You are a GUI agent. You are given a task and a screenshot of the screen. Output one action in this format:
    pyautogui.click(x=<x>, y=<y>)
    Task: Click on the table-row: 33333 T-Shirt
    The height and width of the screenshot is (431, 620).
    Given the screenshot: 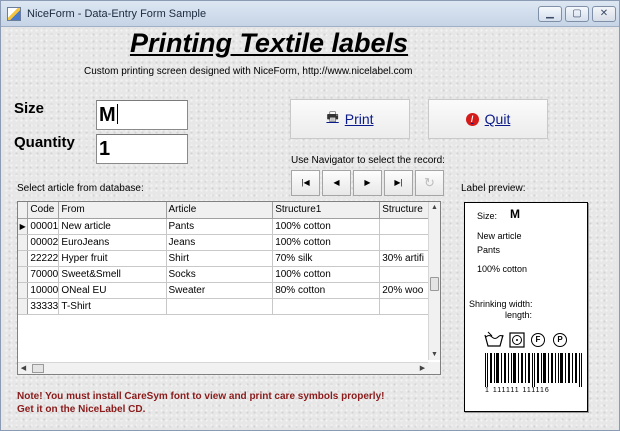 What is the action you would take?
    pyautogui.click(x=229, y=306)
    